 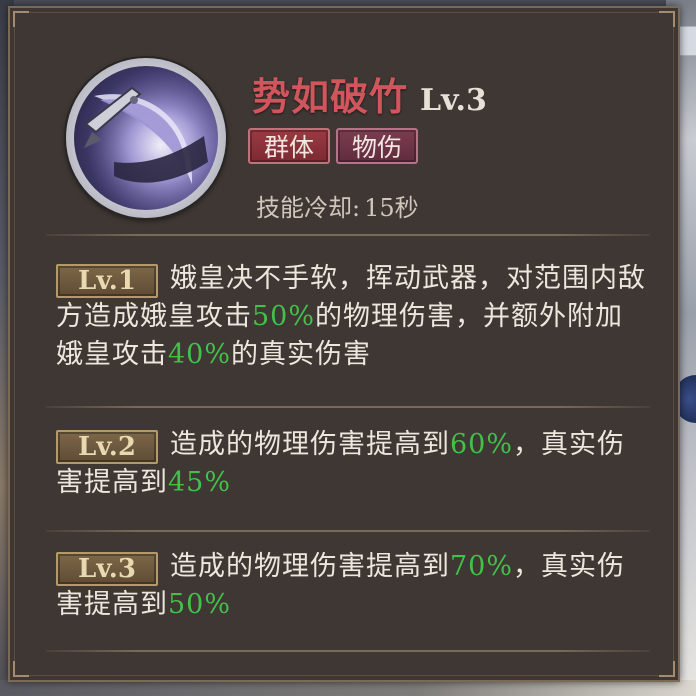 What do you see at coordinates (107, 447) in the screenshot?
I see `level-badge: Lv.2` at bounding box center [107, 447].